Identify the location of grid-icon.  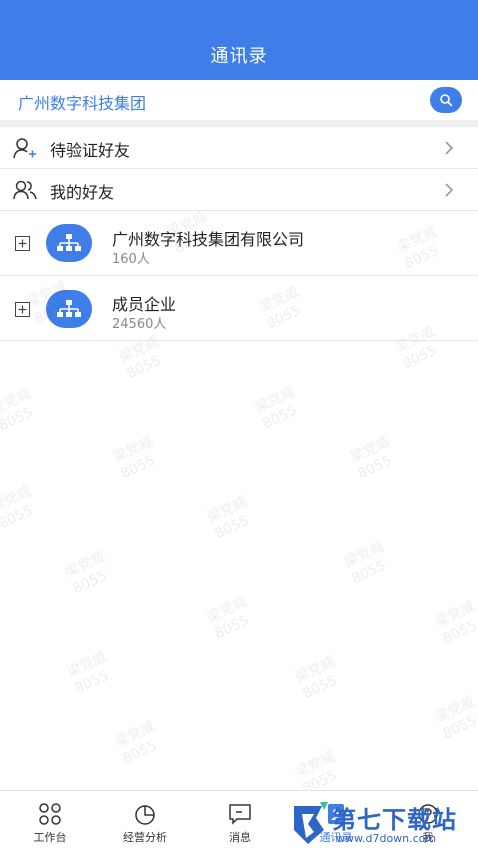
(50, 814).